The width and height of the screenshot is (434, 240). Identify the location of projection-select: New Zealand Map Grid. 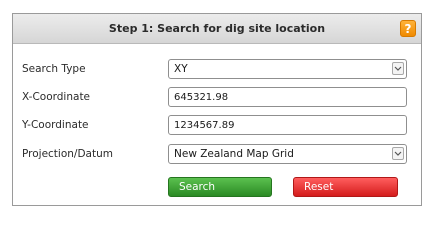
(287, 154).